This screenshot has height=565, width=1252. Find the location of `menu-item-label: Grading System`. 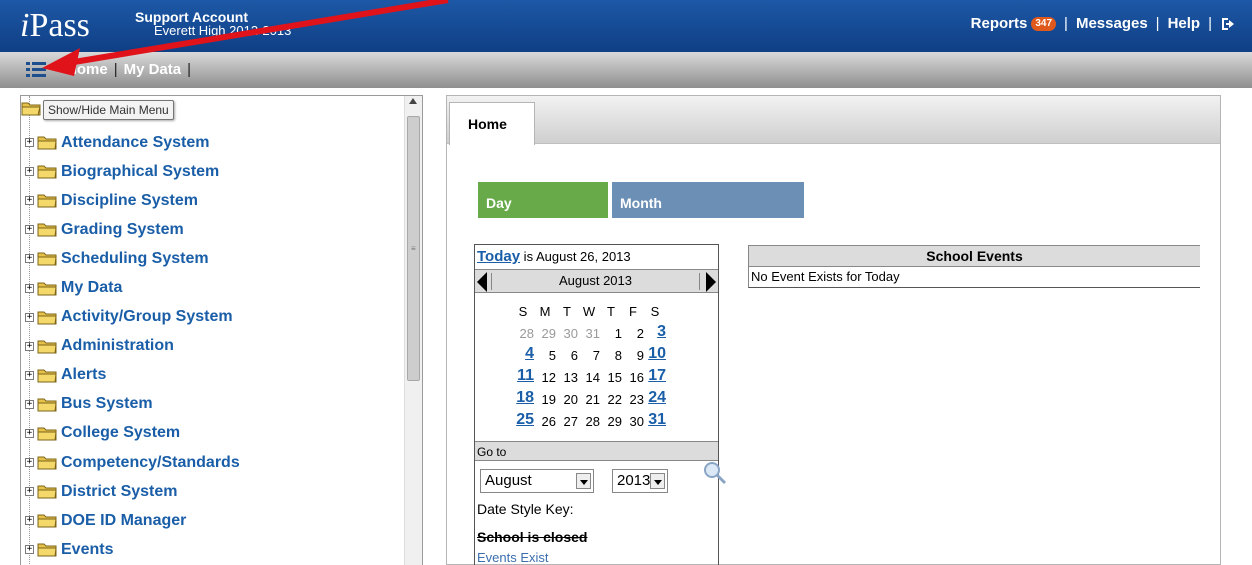

menu-item-label: Grading System is located at coordinates (122, 230).